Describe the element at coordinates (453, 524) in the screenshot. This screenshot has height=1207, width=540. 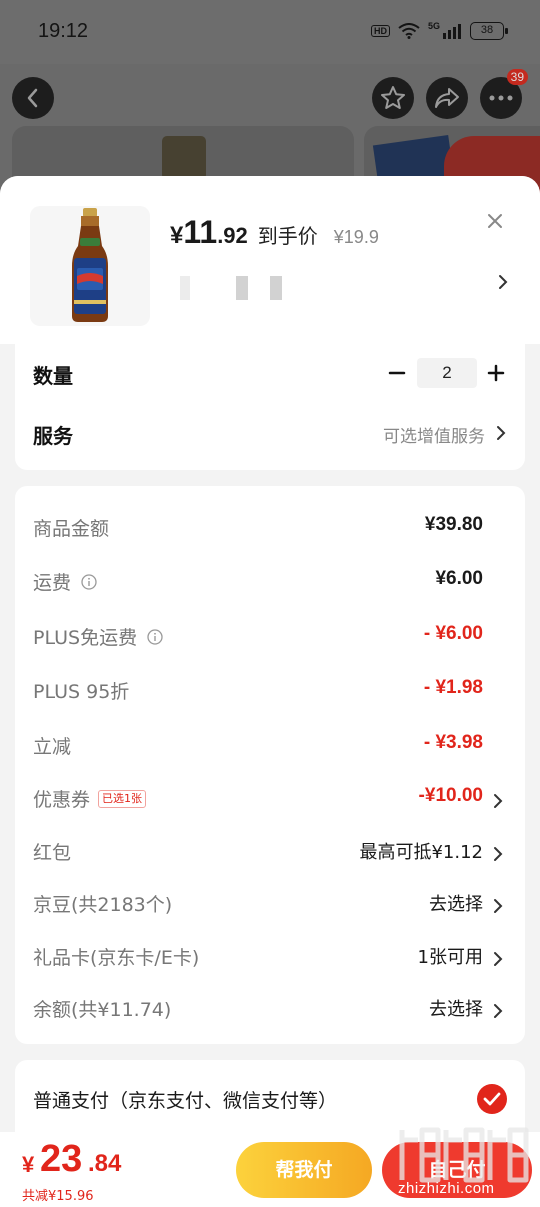
I see `fee-value: ¥39.80` at that location.